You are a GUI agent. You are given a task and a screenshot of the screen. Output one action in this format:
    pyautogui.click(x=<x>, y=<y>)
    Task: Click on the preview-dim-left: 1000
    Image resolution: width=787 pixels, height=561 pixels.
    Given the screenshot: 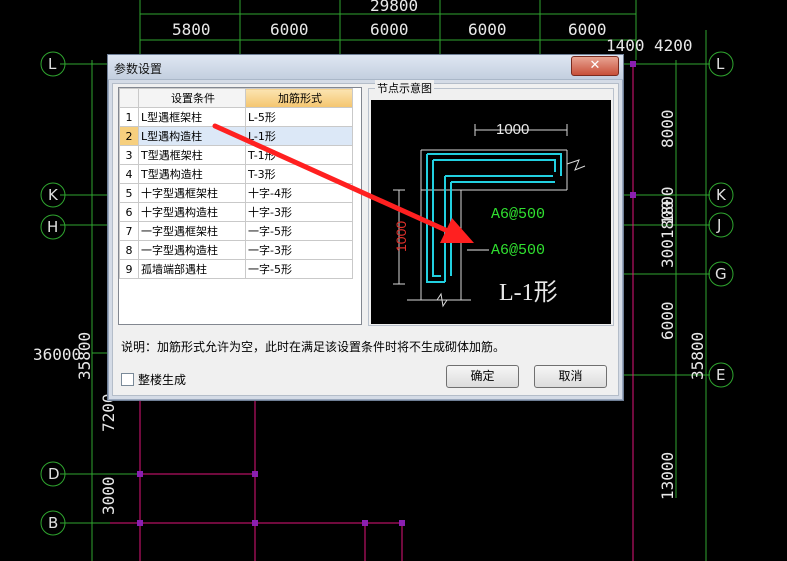 What is the action you would take?
    pyautogui.click(x=401, y=236)
    